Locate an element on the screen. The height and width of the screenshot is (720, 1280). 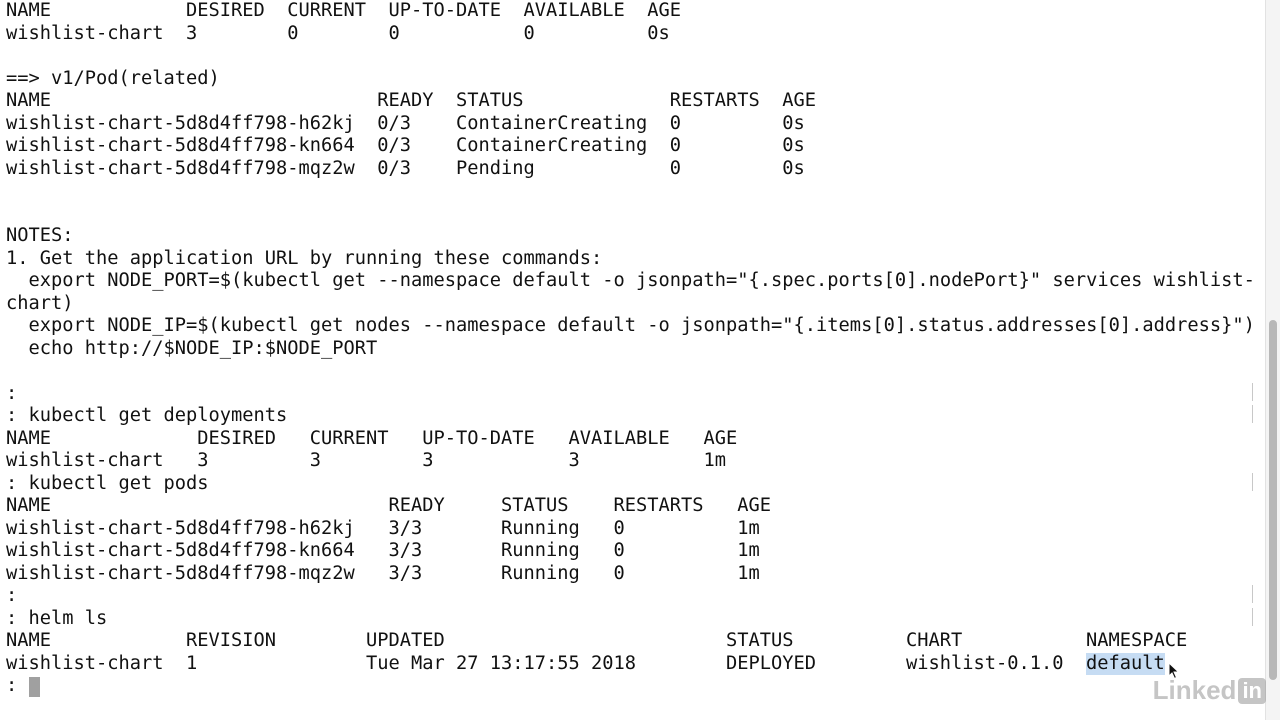
selected-text: default is located at coordinates (1125, 663).